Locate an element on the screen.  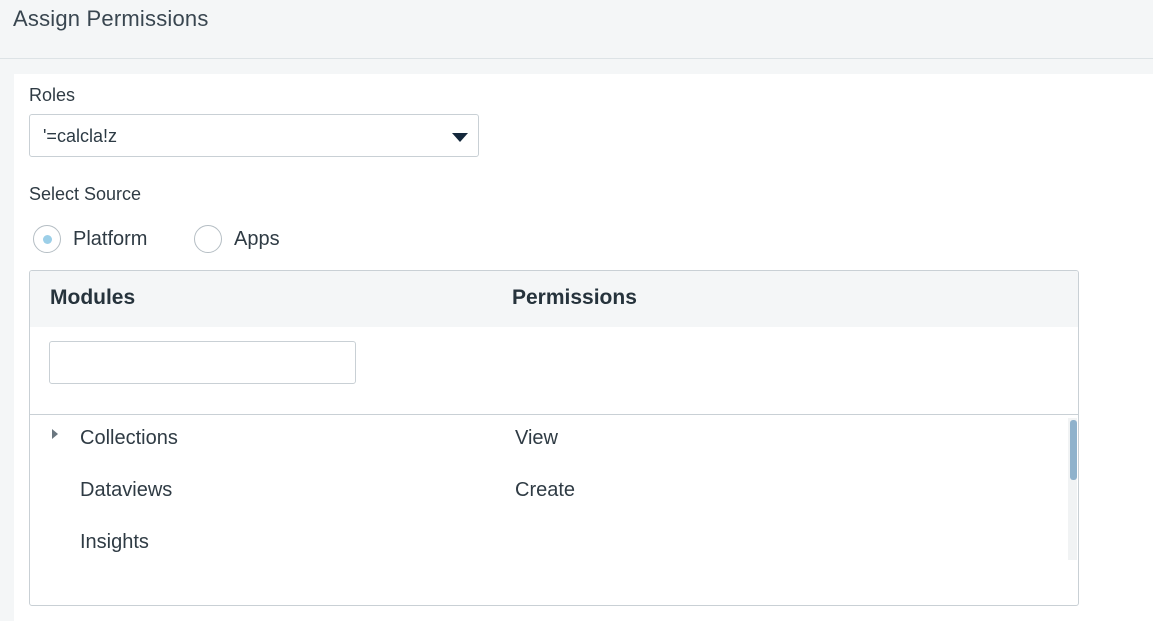
module-name: Insights is located at coordinates (114, 542).